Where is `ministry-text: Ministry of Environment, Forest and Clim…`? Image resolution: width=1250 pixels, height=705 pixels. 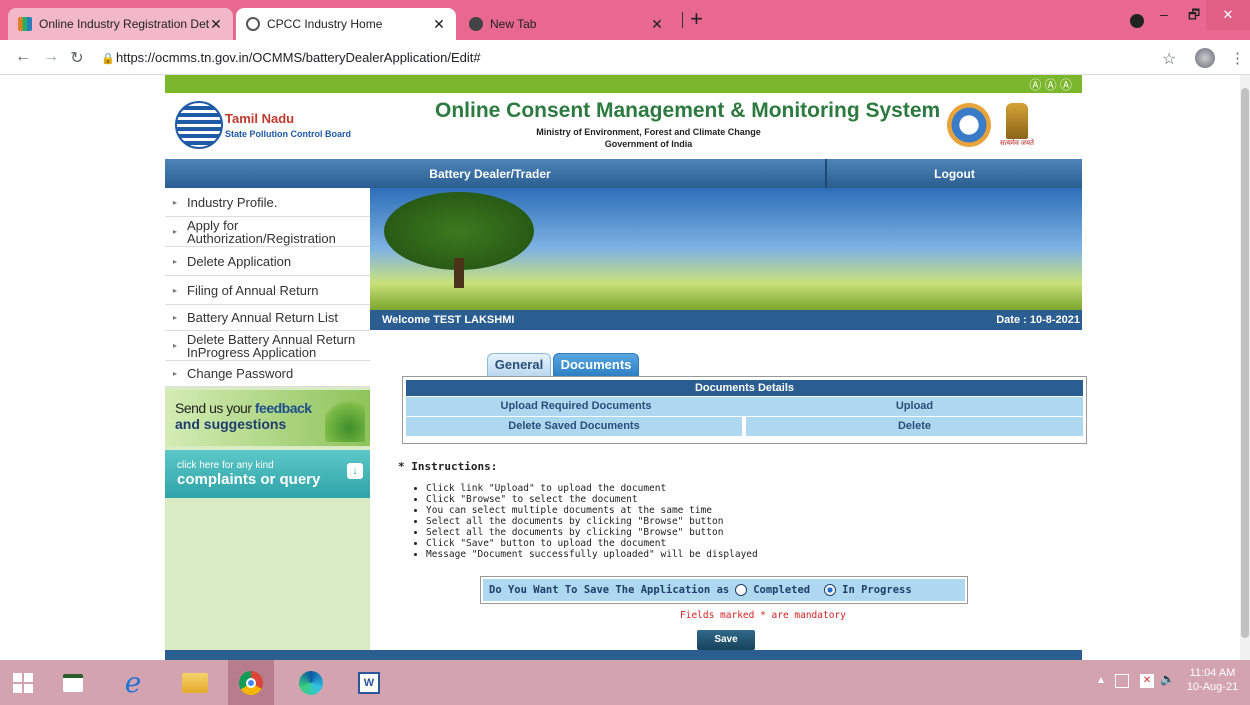
ministry-text: Ministry of Environment, Forest and Clim… is located at coordinates (648, 132).